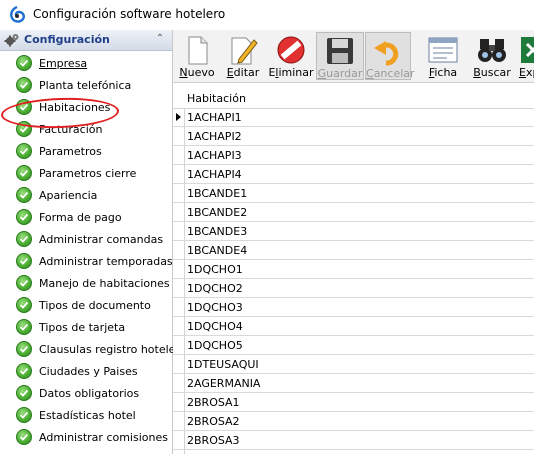 This screenshot has width=534, height=454. I want to click on app-logo-icon, so click(17, 14).